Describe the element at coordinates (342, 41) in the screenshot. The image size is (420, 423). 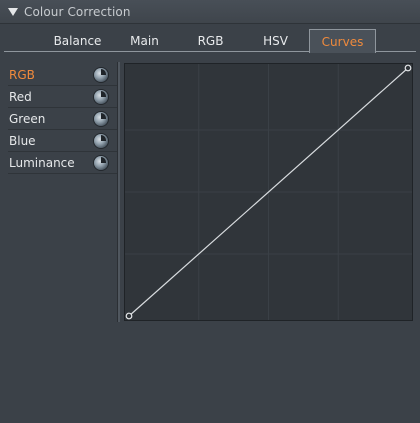
I see `tab-curves: Curves` at that location.